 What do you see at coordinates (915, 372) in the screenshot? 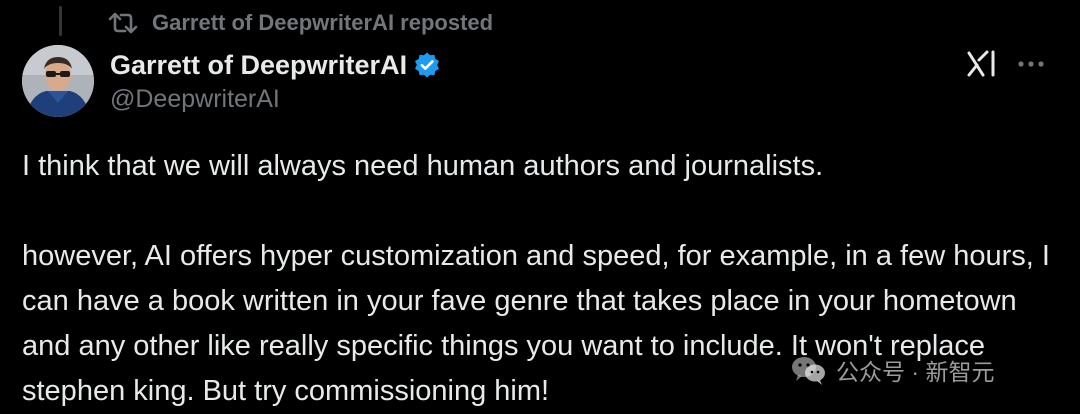
I see `watermark-label: 公众号 · 新智元` at bounding box center [915, 372].